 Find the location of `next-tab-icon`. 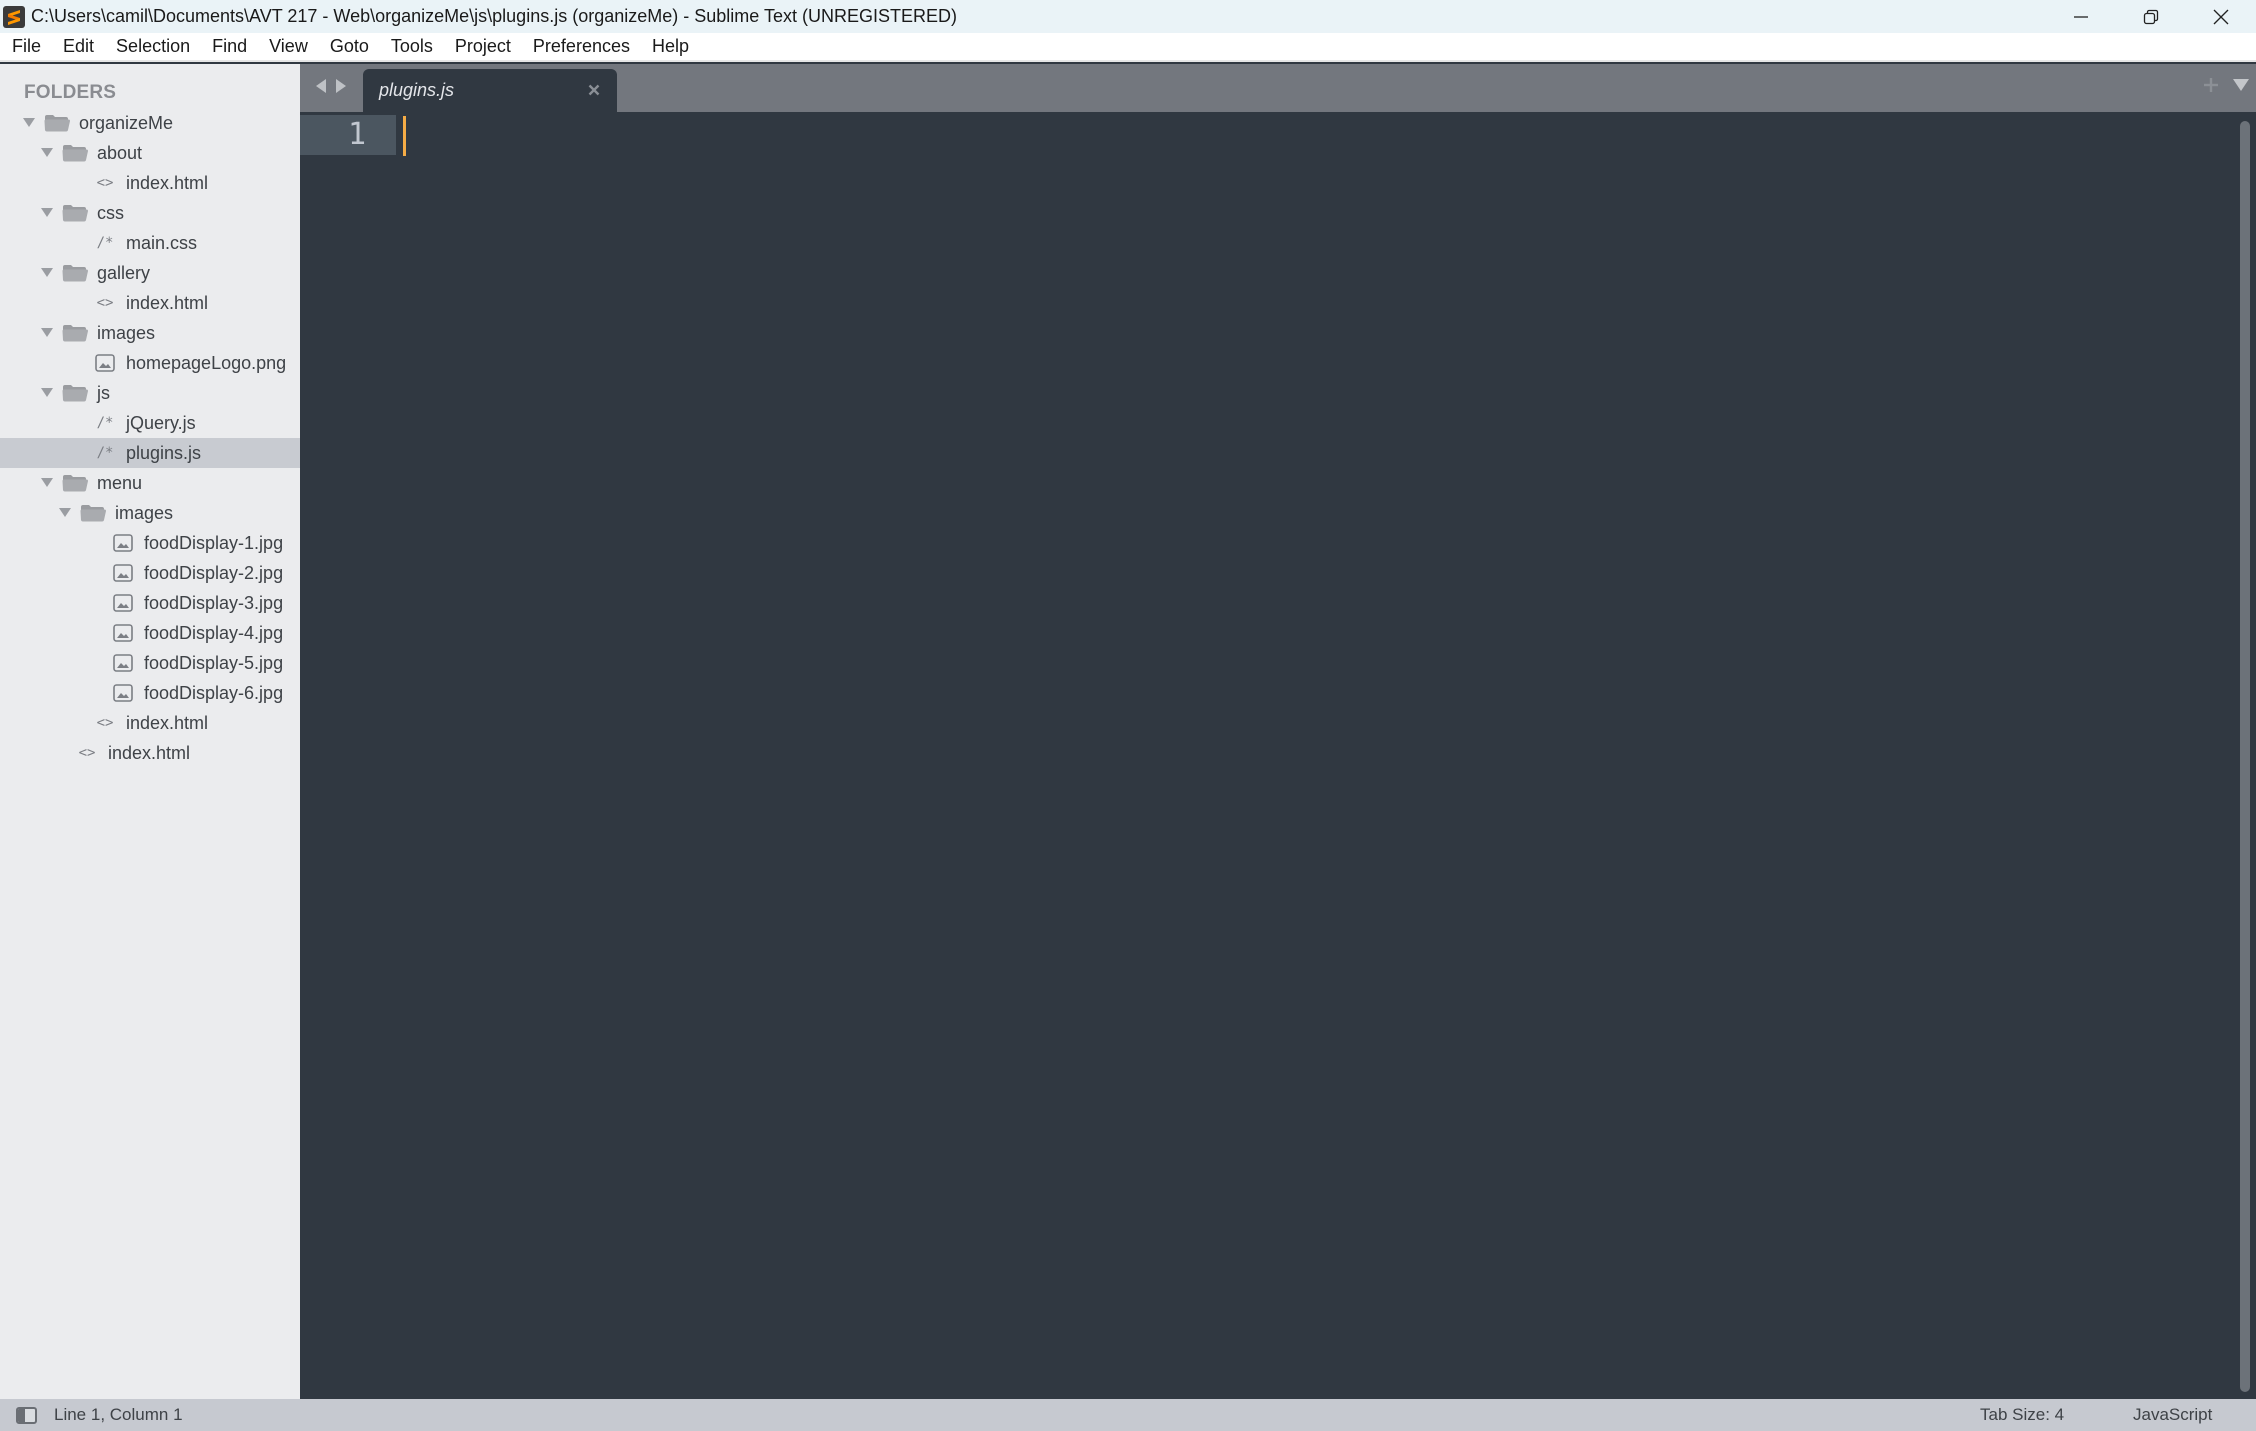

next-tab-icon is located at coordinates (341, 86).